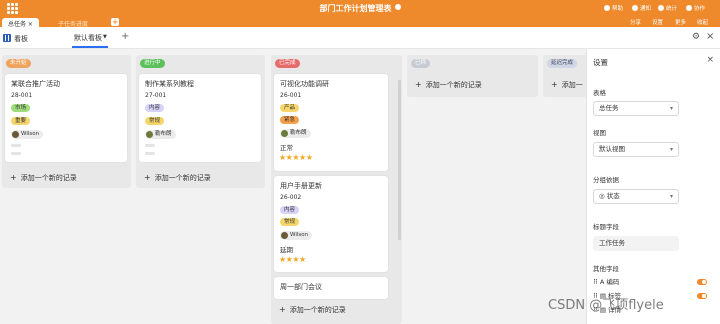 This screenshot has height=324, width=720. What do you see at coordinates (331, 288) in the screenshot?
I see `kanban-card: 周一部门会议` at bounding box center [331, 288].